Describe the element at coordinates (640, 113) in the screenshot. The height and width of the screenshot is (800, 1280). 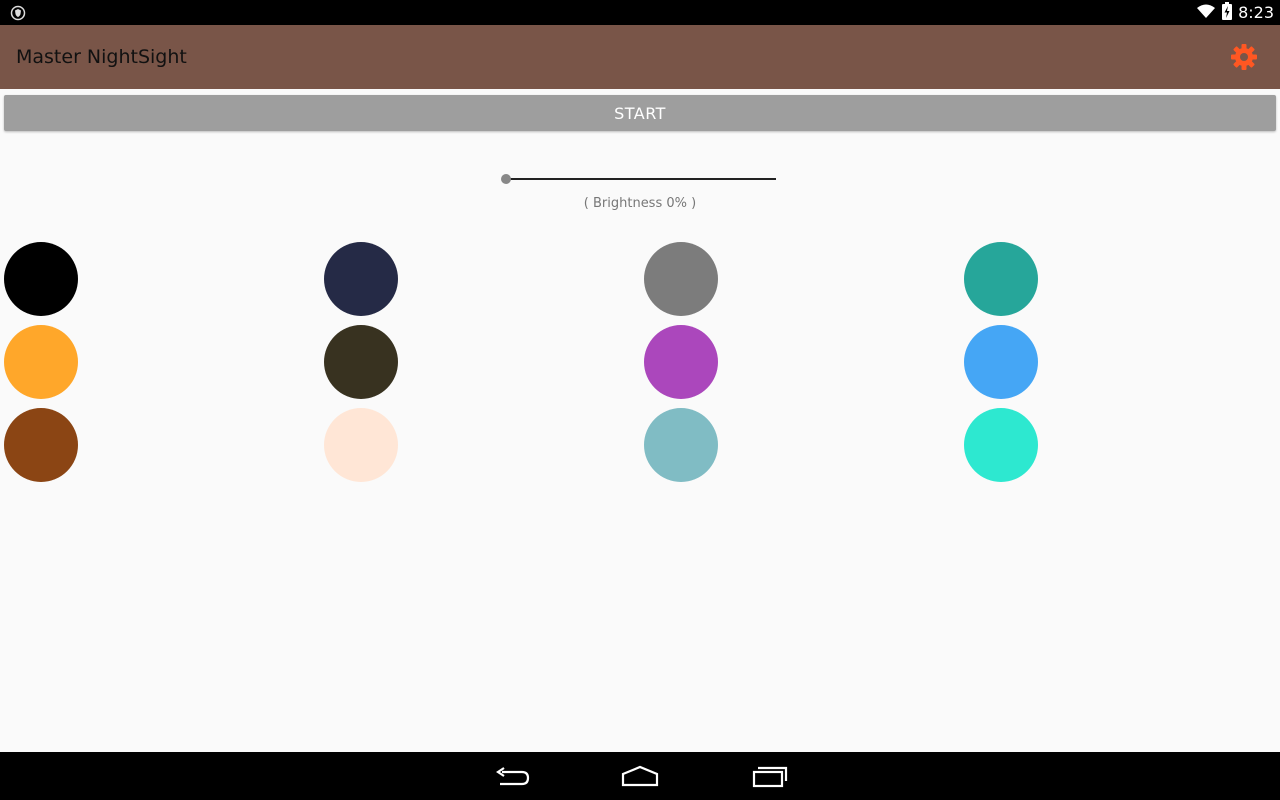
I see `start-button: START` at that location.